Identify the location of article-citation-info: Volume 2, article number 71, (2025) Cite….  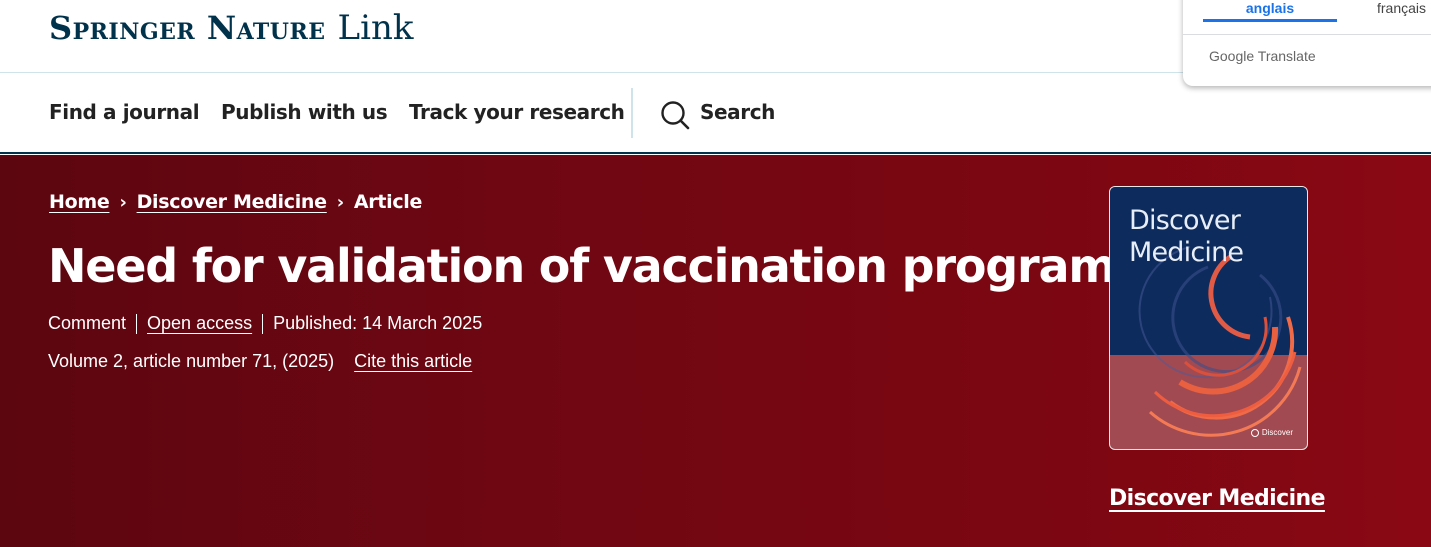
(260, 361).